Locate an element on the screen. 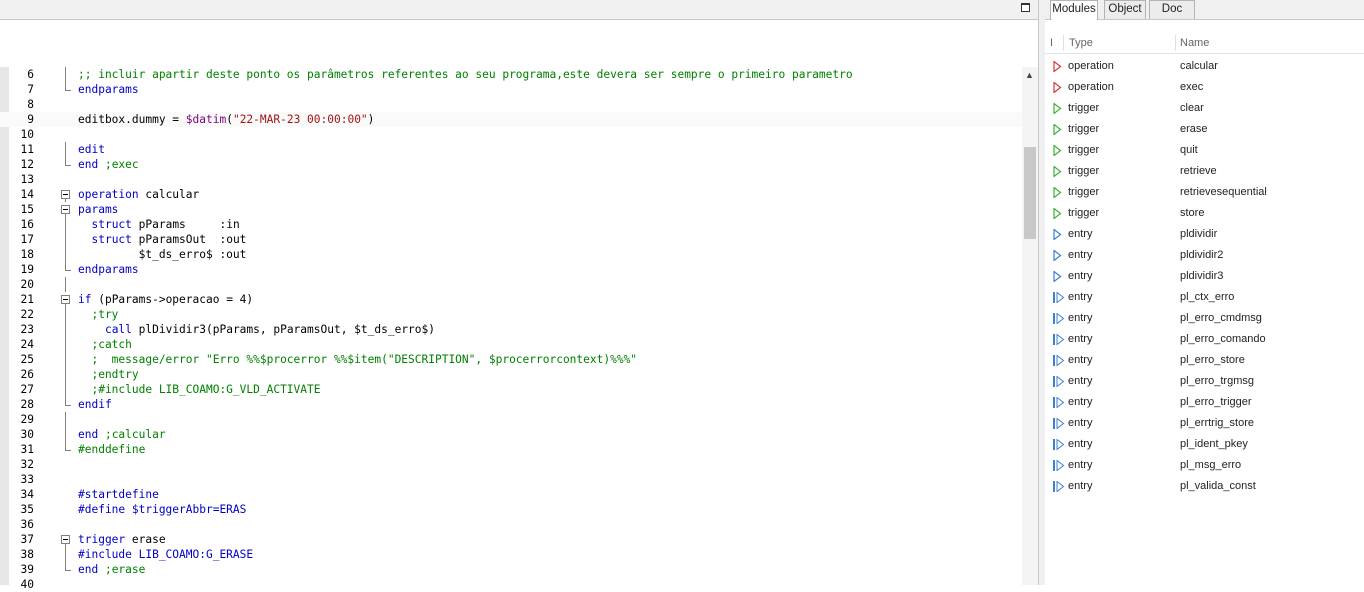 This screenshot has width=1364, height=592. module-row: entry pl_ident_pkey is located at coordinates (1204, 444).